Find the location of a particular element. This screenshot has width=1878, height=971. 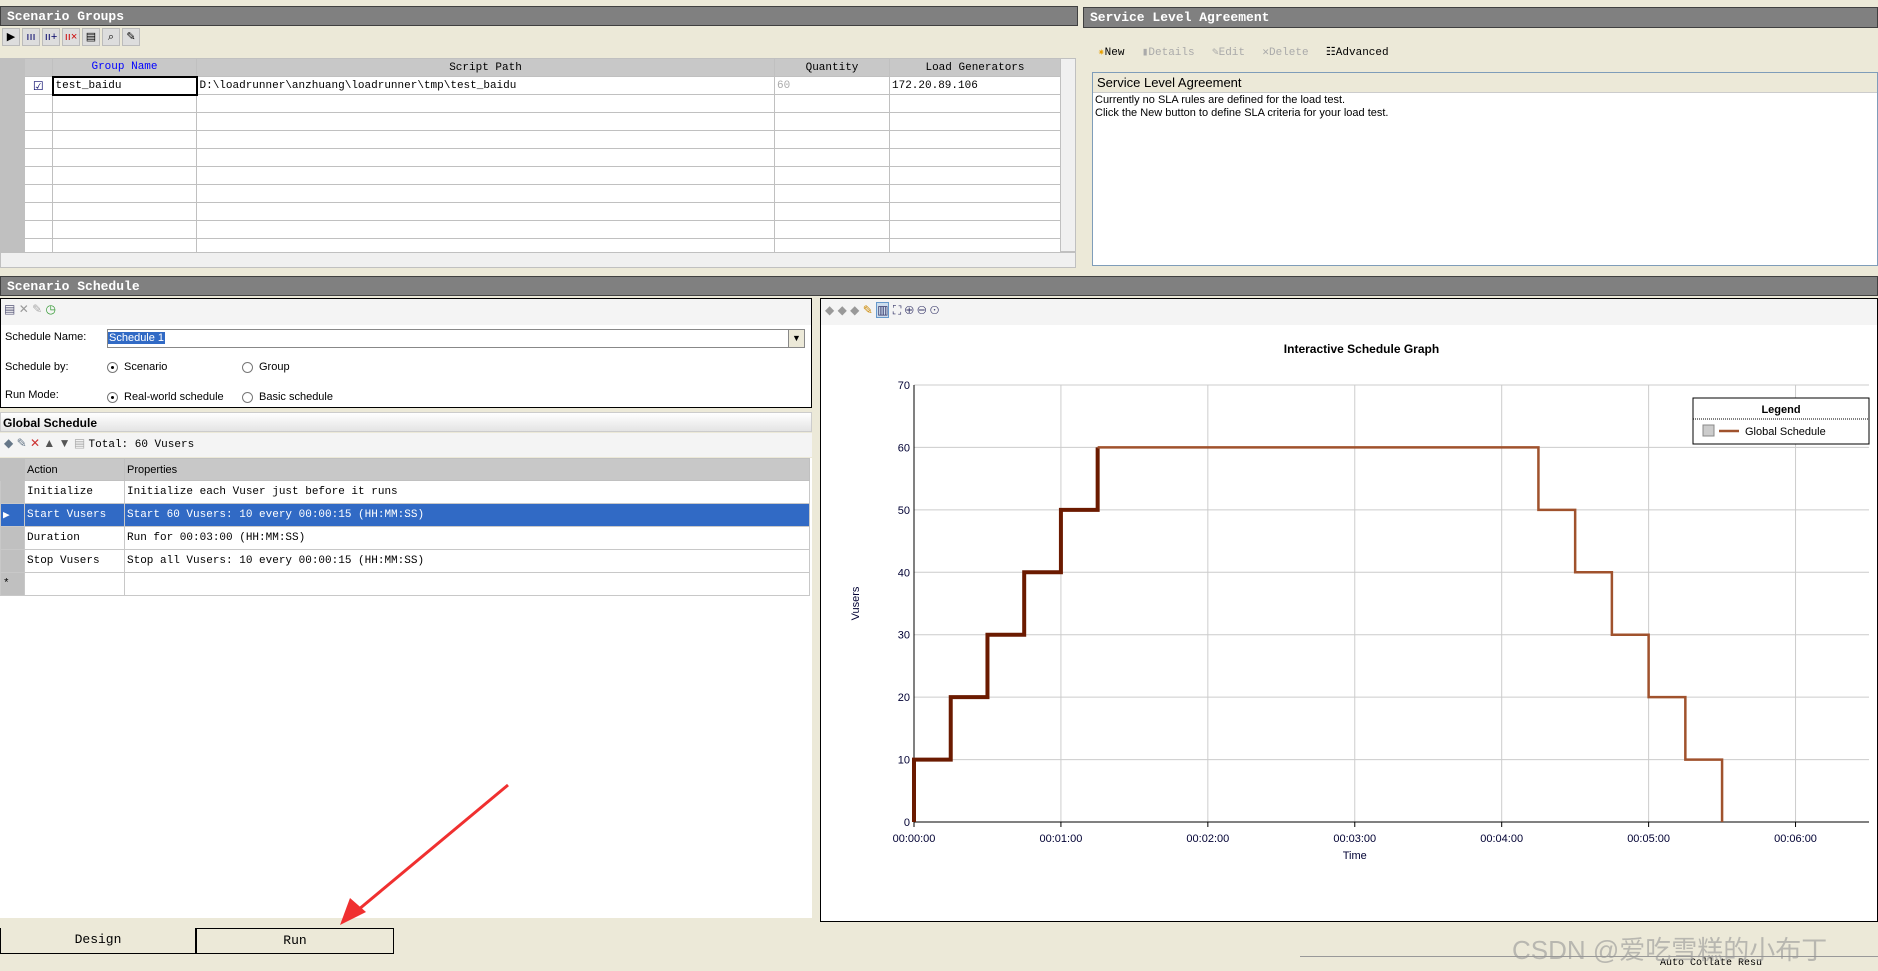

play-icon: ▶ is located at coordinates (11, 37).